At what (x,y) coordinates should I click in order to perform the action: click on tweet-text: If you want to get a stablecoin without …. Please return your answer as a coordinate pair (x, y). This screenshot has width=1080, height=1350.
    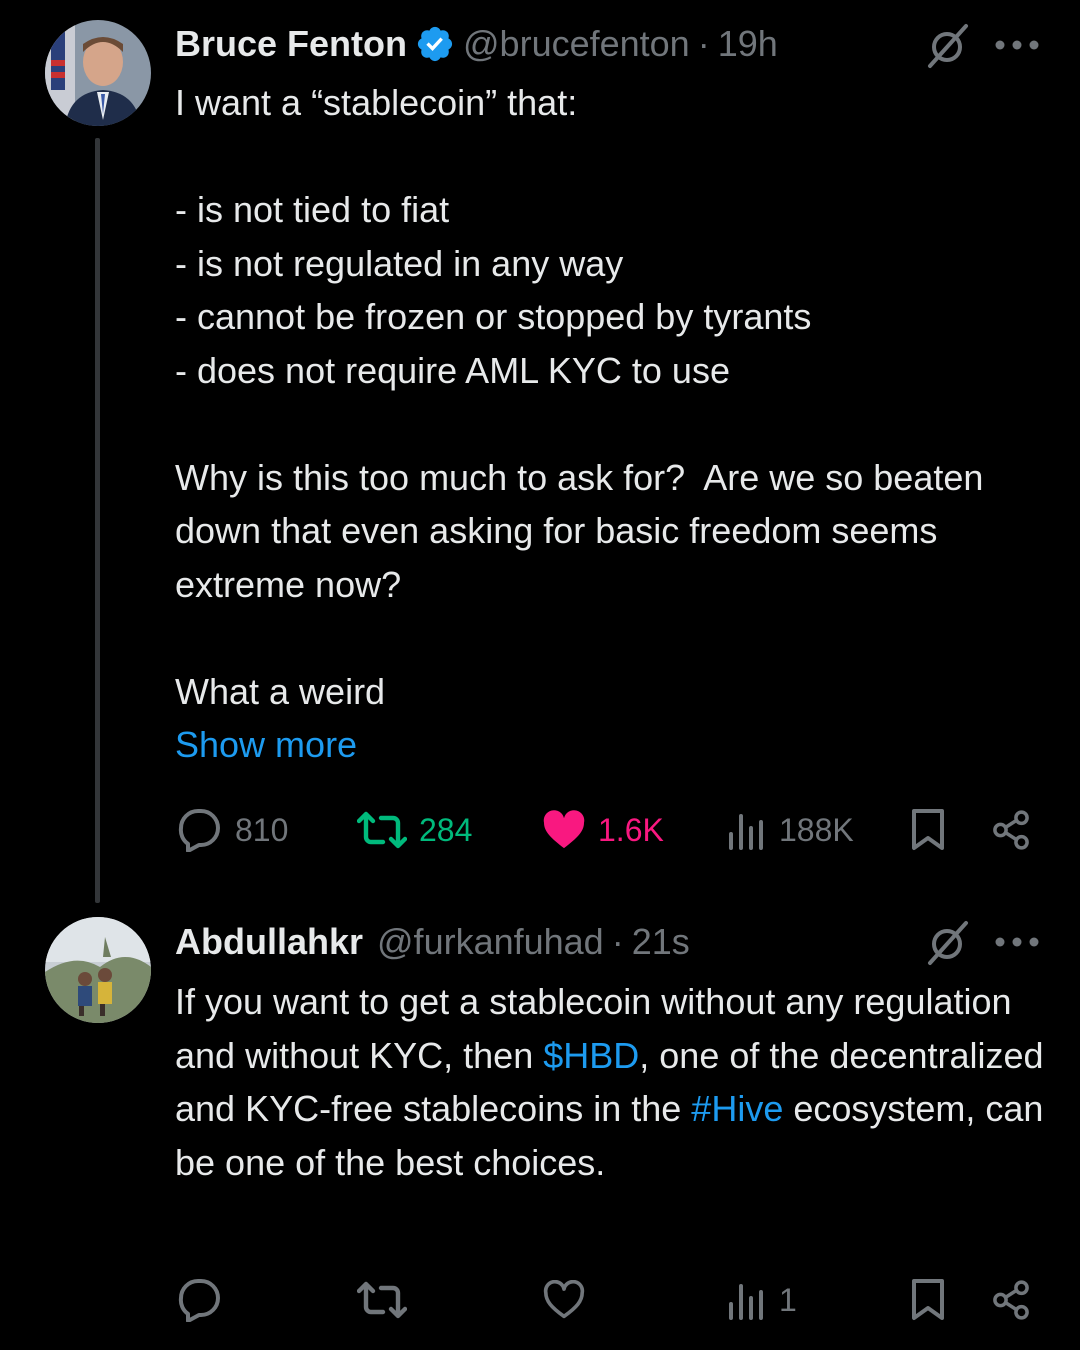
    Looking at the image, I should click on (610, 1082).